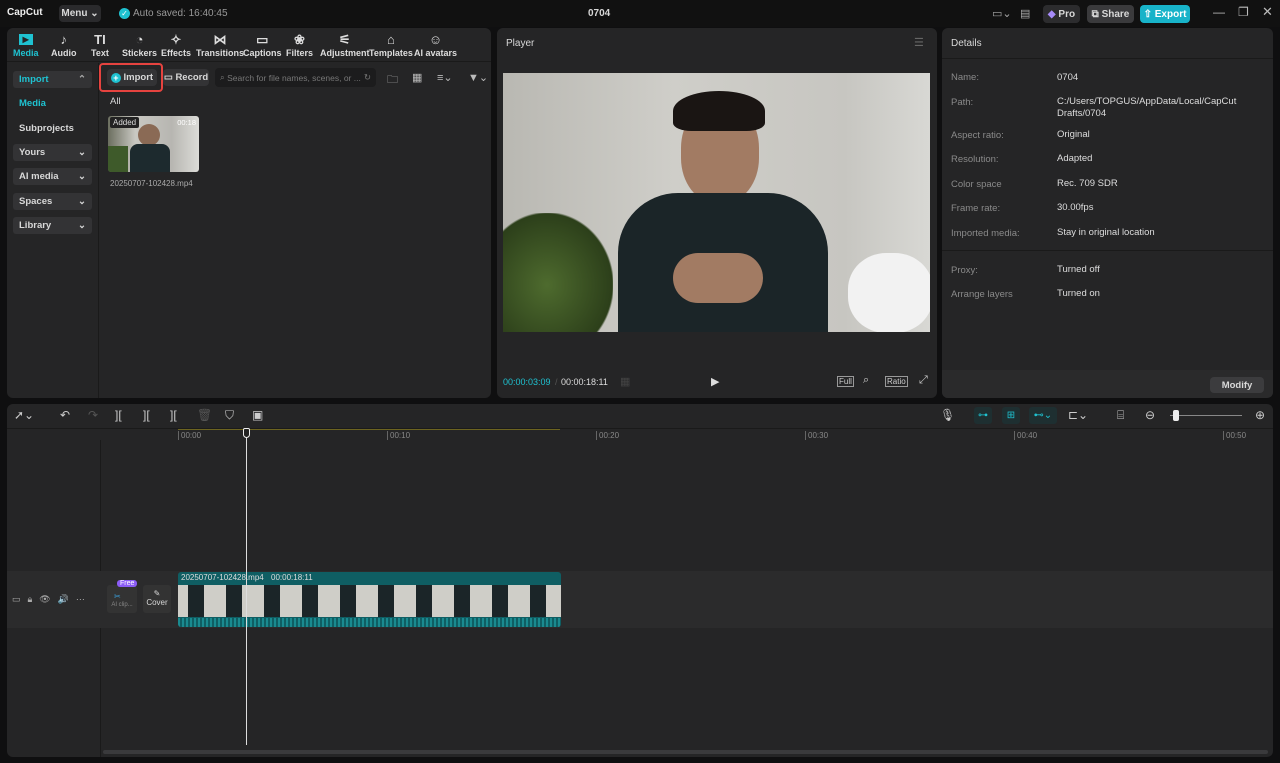 Image resolution: width=1280 pixels, height=763 pixels. Describe the element at coordinates (923, 380) in the screenshot. I see `fullscreen-icon: ⤢` at that location.